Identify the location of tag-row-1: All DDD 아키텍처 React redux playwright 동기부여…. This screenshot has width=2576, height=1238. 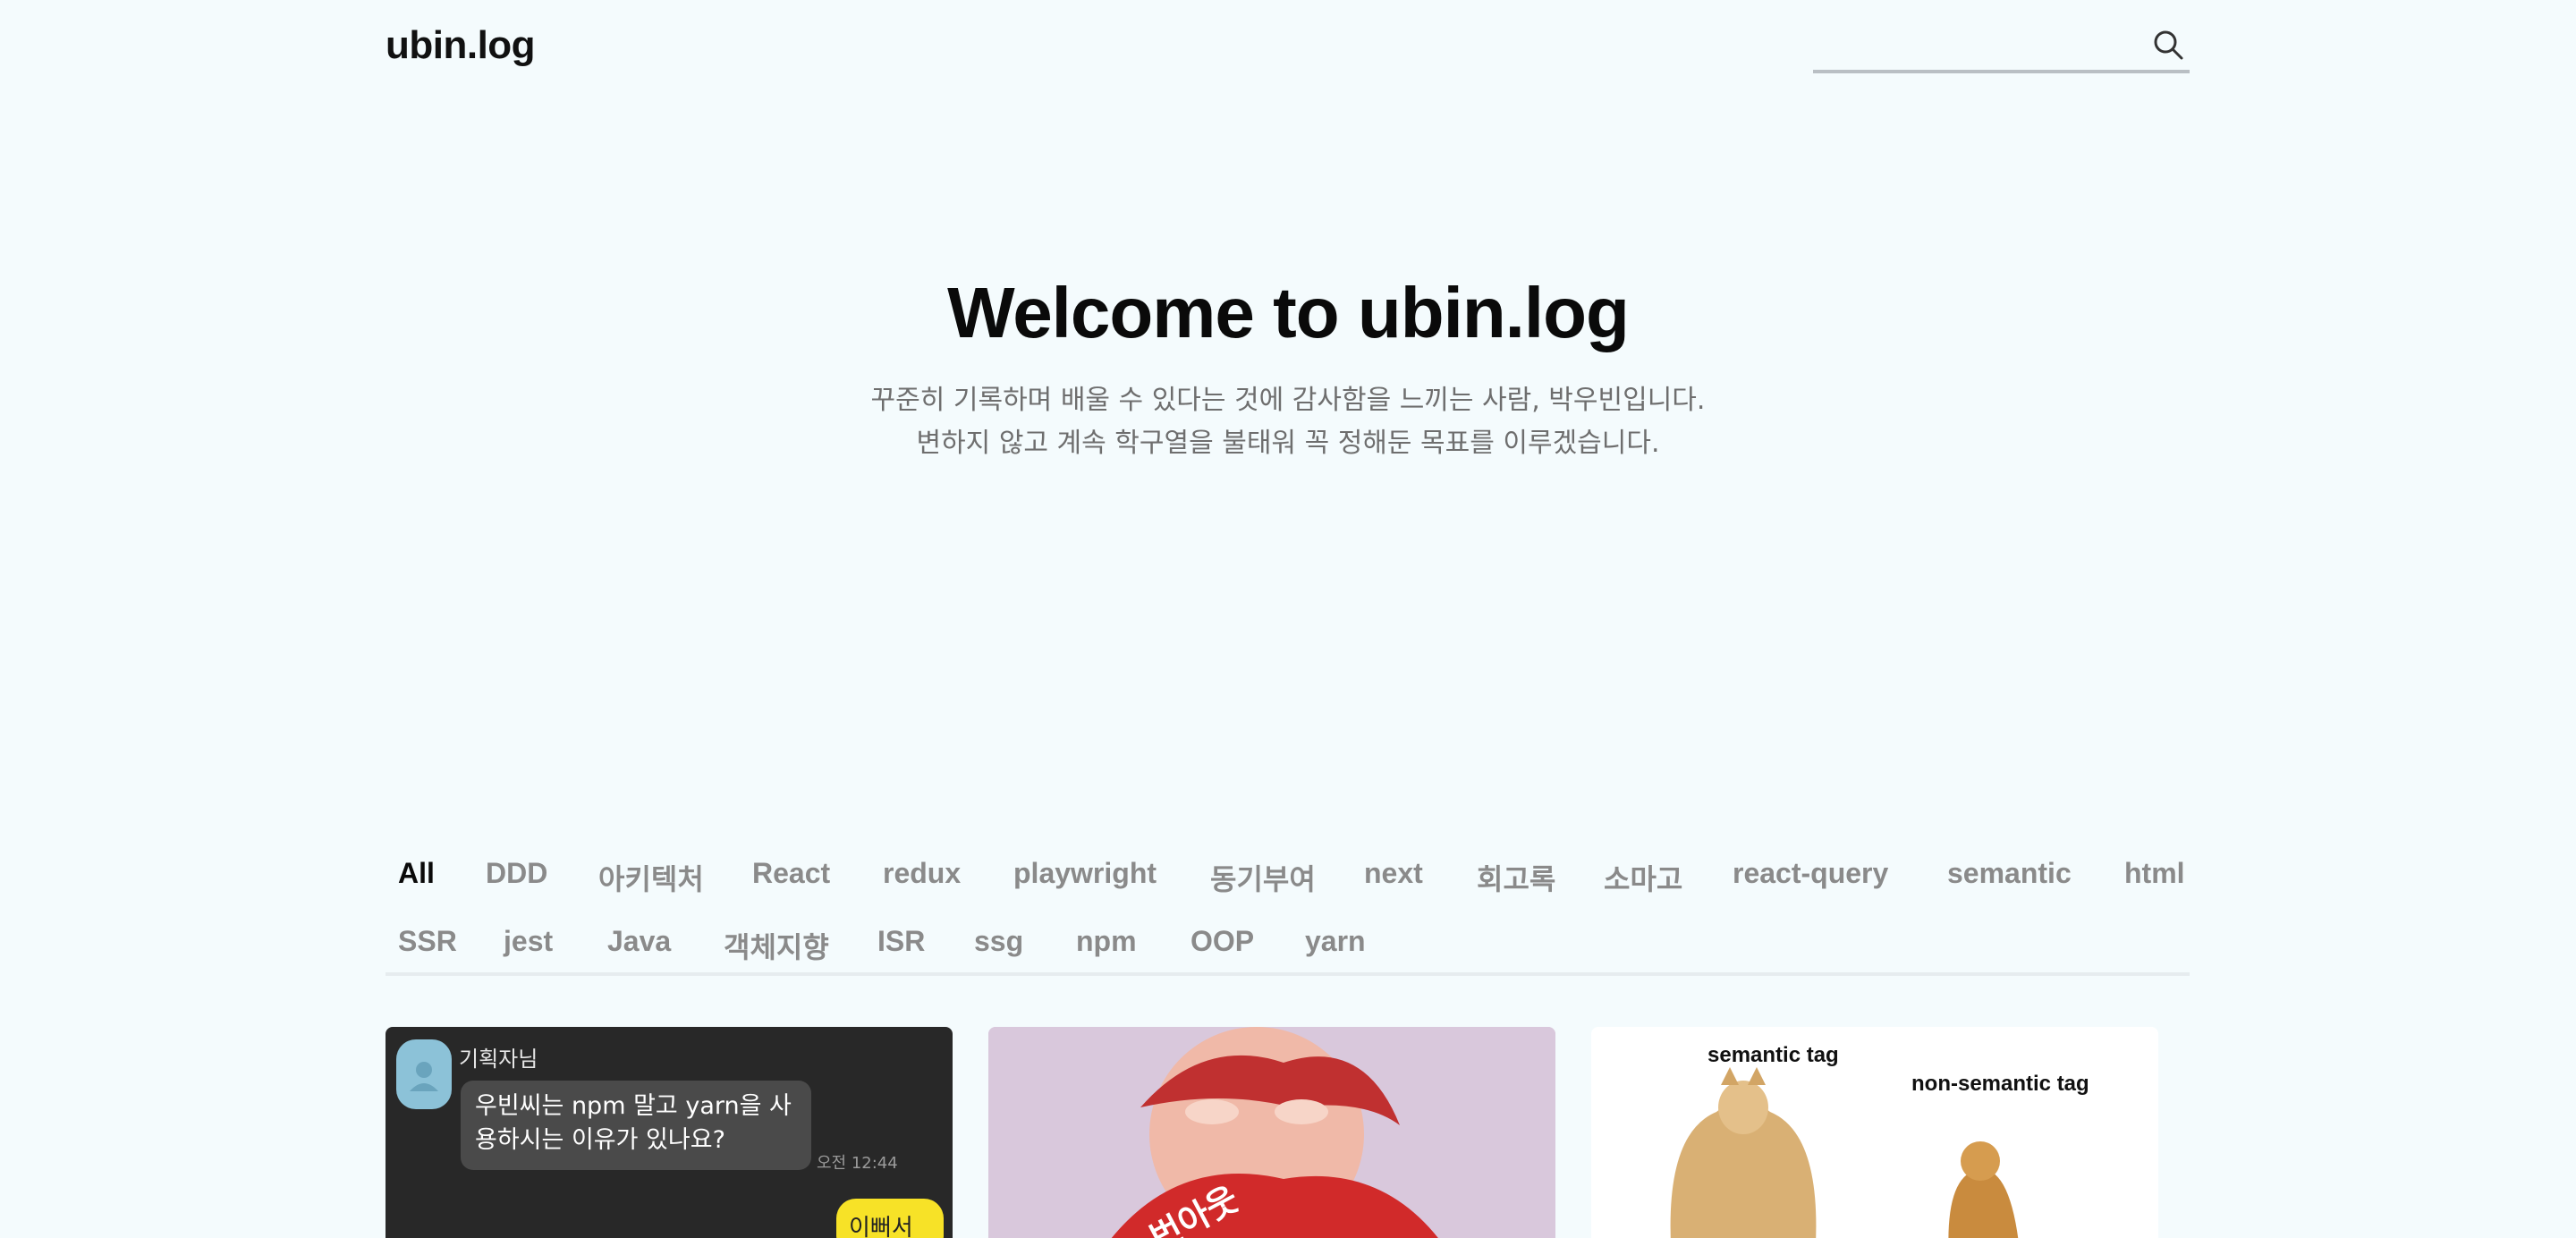
(1288, 875).